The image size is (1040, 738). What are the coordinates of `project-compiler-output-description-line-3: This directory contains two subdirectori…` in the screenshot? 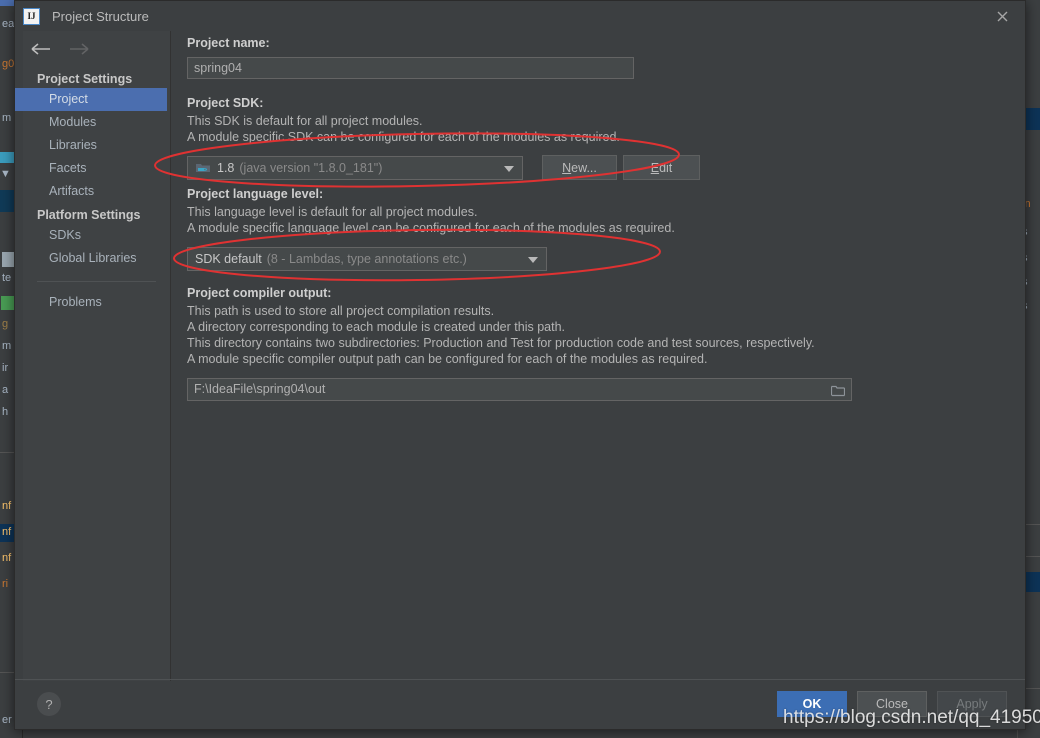 It's located at (501, 343).